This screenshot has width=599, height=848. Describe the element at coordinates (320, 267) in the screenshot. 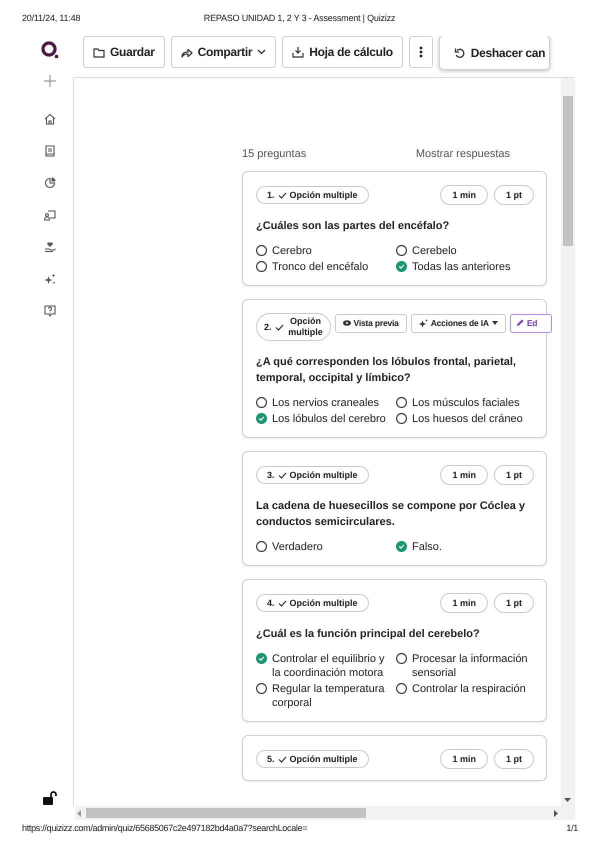

I see `answer-option: Tronco del encéfalo` at that location.